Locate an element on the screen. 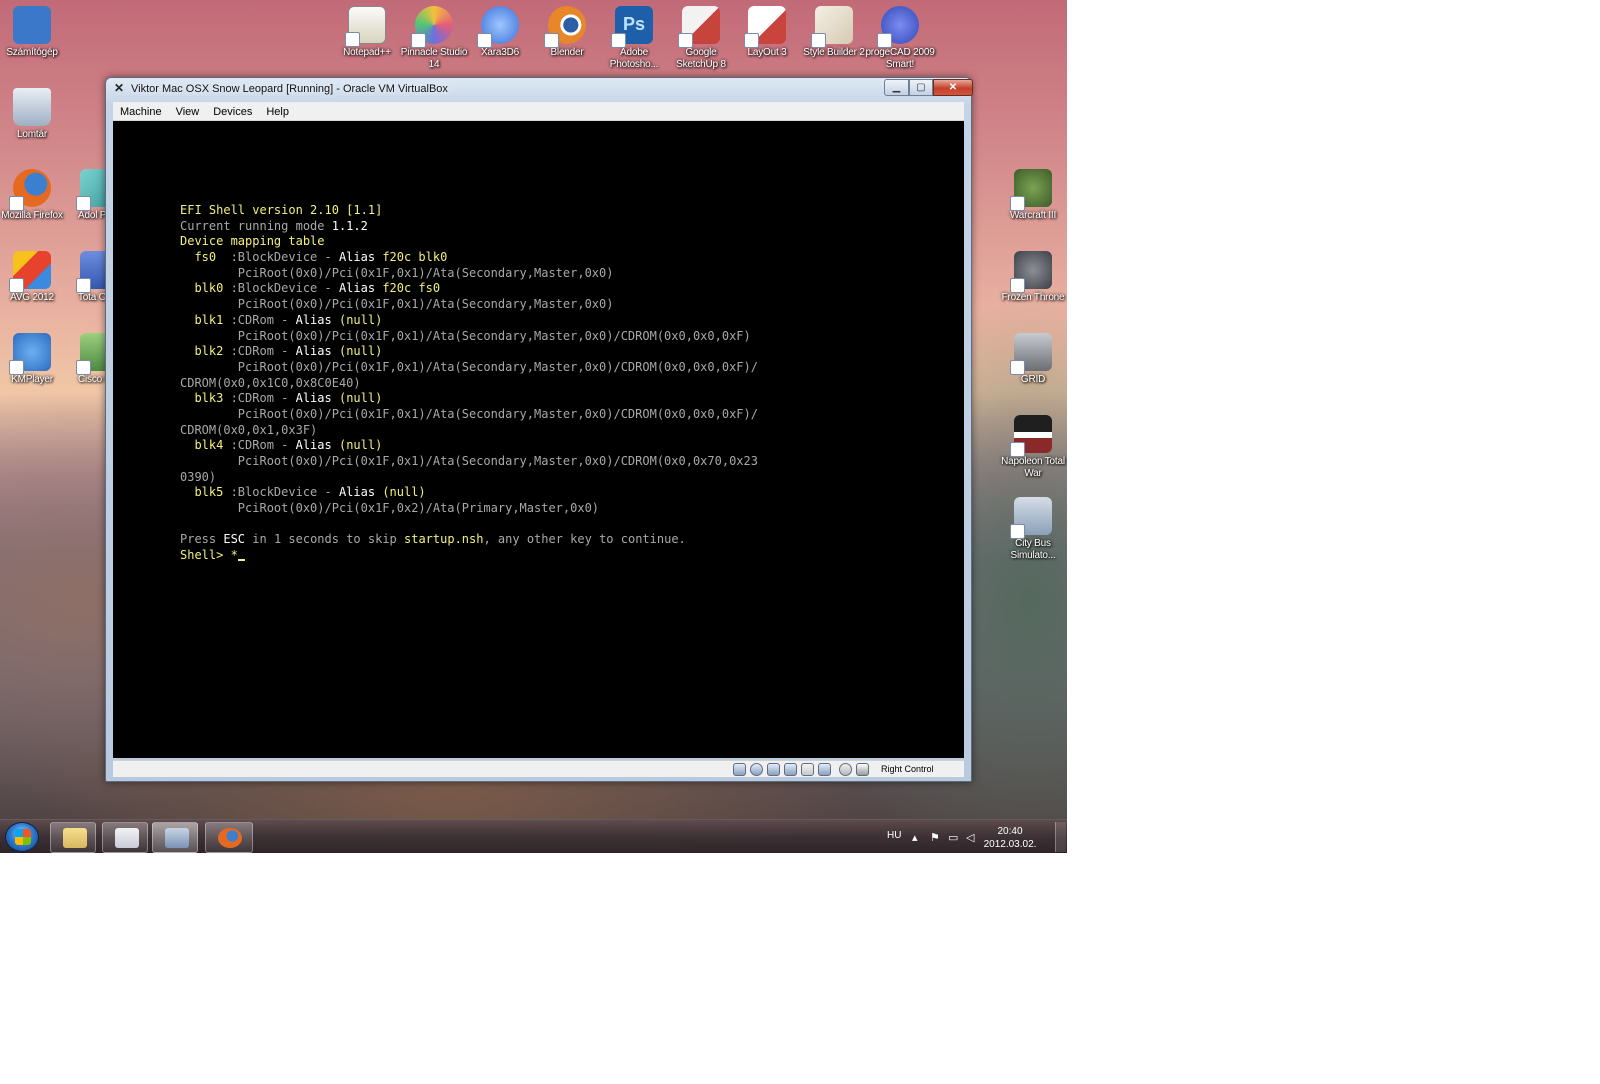  display-icon is located at coordinates (824, 769).